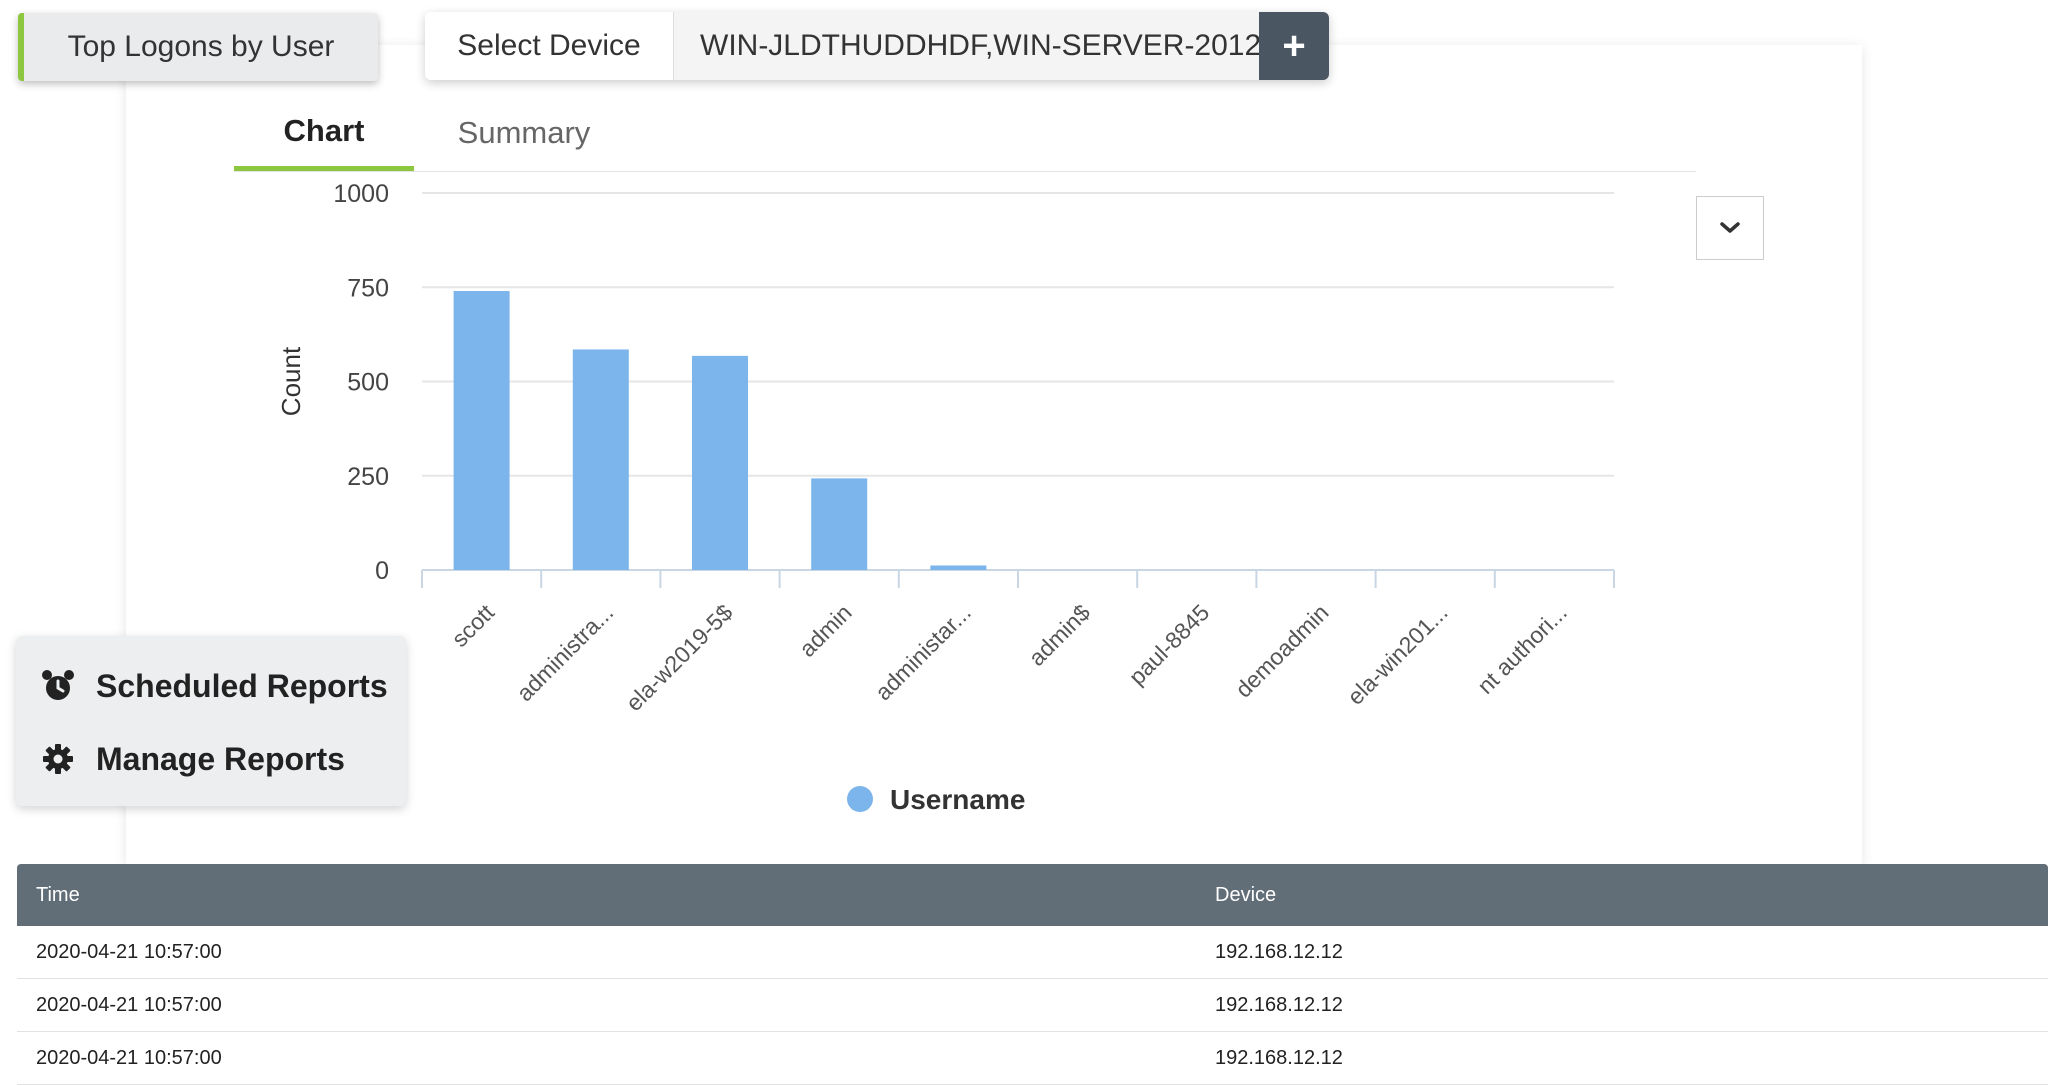 This screenshot has height=1085, width=2048. What do you see at coordinates (220, 758) in the screenshot?
I see `manage-reports-label: Manage Reports` at bounding box center [220, 758].